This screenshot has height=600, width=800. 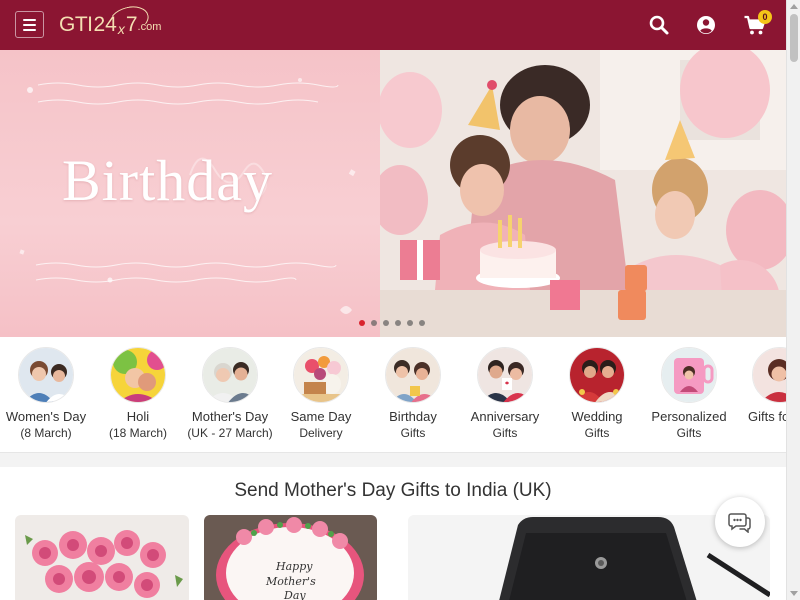 What do you see at coordinates (794, 6) in the screenshot?
I see `scroll-up-arrow-icon` at bounding box center [794, 6].